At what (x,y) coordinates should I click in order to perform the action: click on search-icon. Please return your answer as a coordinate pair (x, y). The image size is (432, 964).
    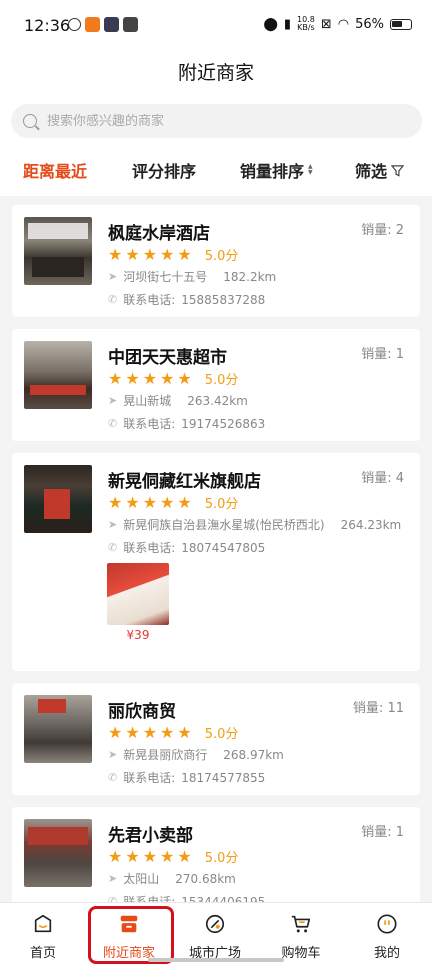
    Looking at the image, I should click on (30, 121).